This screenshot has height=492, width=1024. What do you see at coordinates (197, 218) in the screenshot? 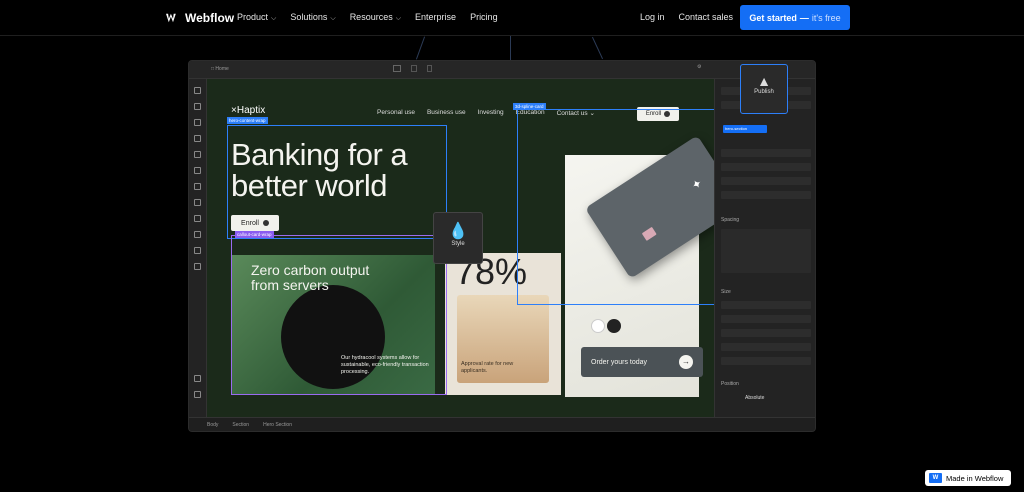
I see `ecommerce-icon` at bounding box center [197, 218].